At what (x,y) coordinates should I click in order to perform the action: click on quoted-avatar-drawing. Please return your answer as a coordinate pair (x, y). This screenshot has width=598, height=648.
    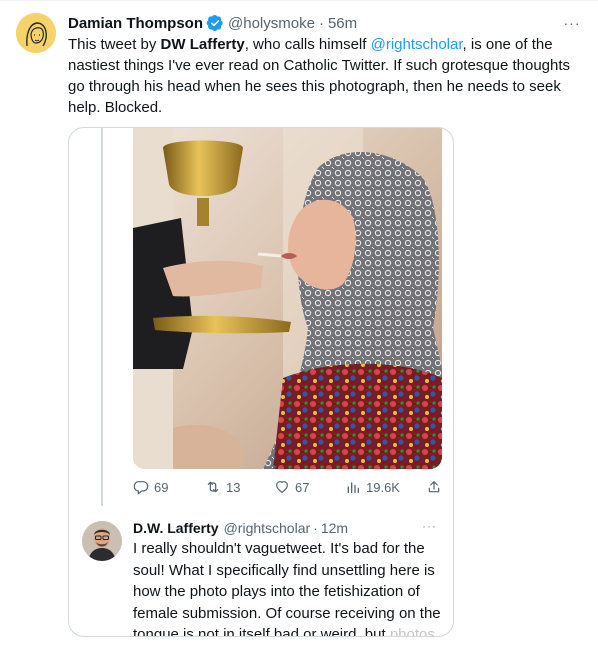
    Looking at the image, I should click on (102, 541).